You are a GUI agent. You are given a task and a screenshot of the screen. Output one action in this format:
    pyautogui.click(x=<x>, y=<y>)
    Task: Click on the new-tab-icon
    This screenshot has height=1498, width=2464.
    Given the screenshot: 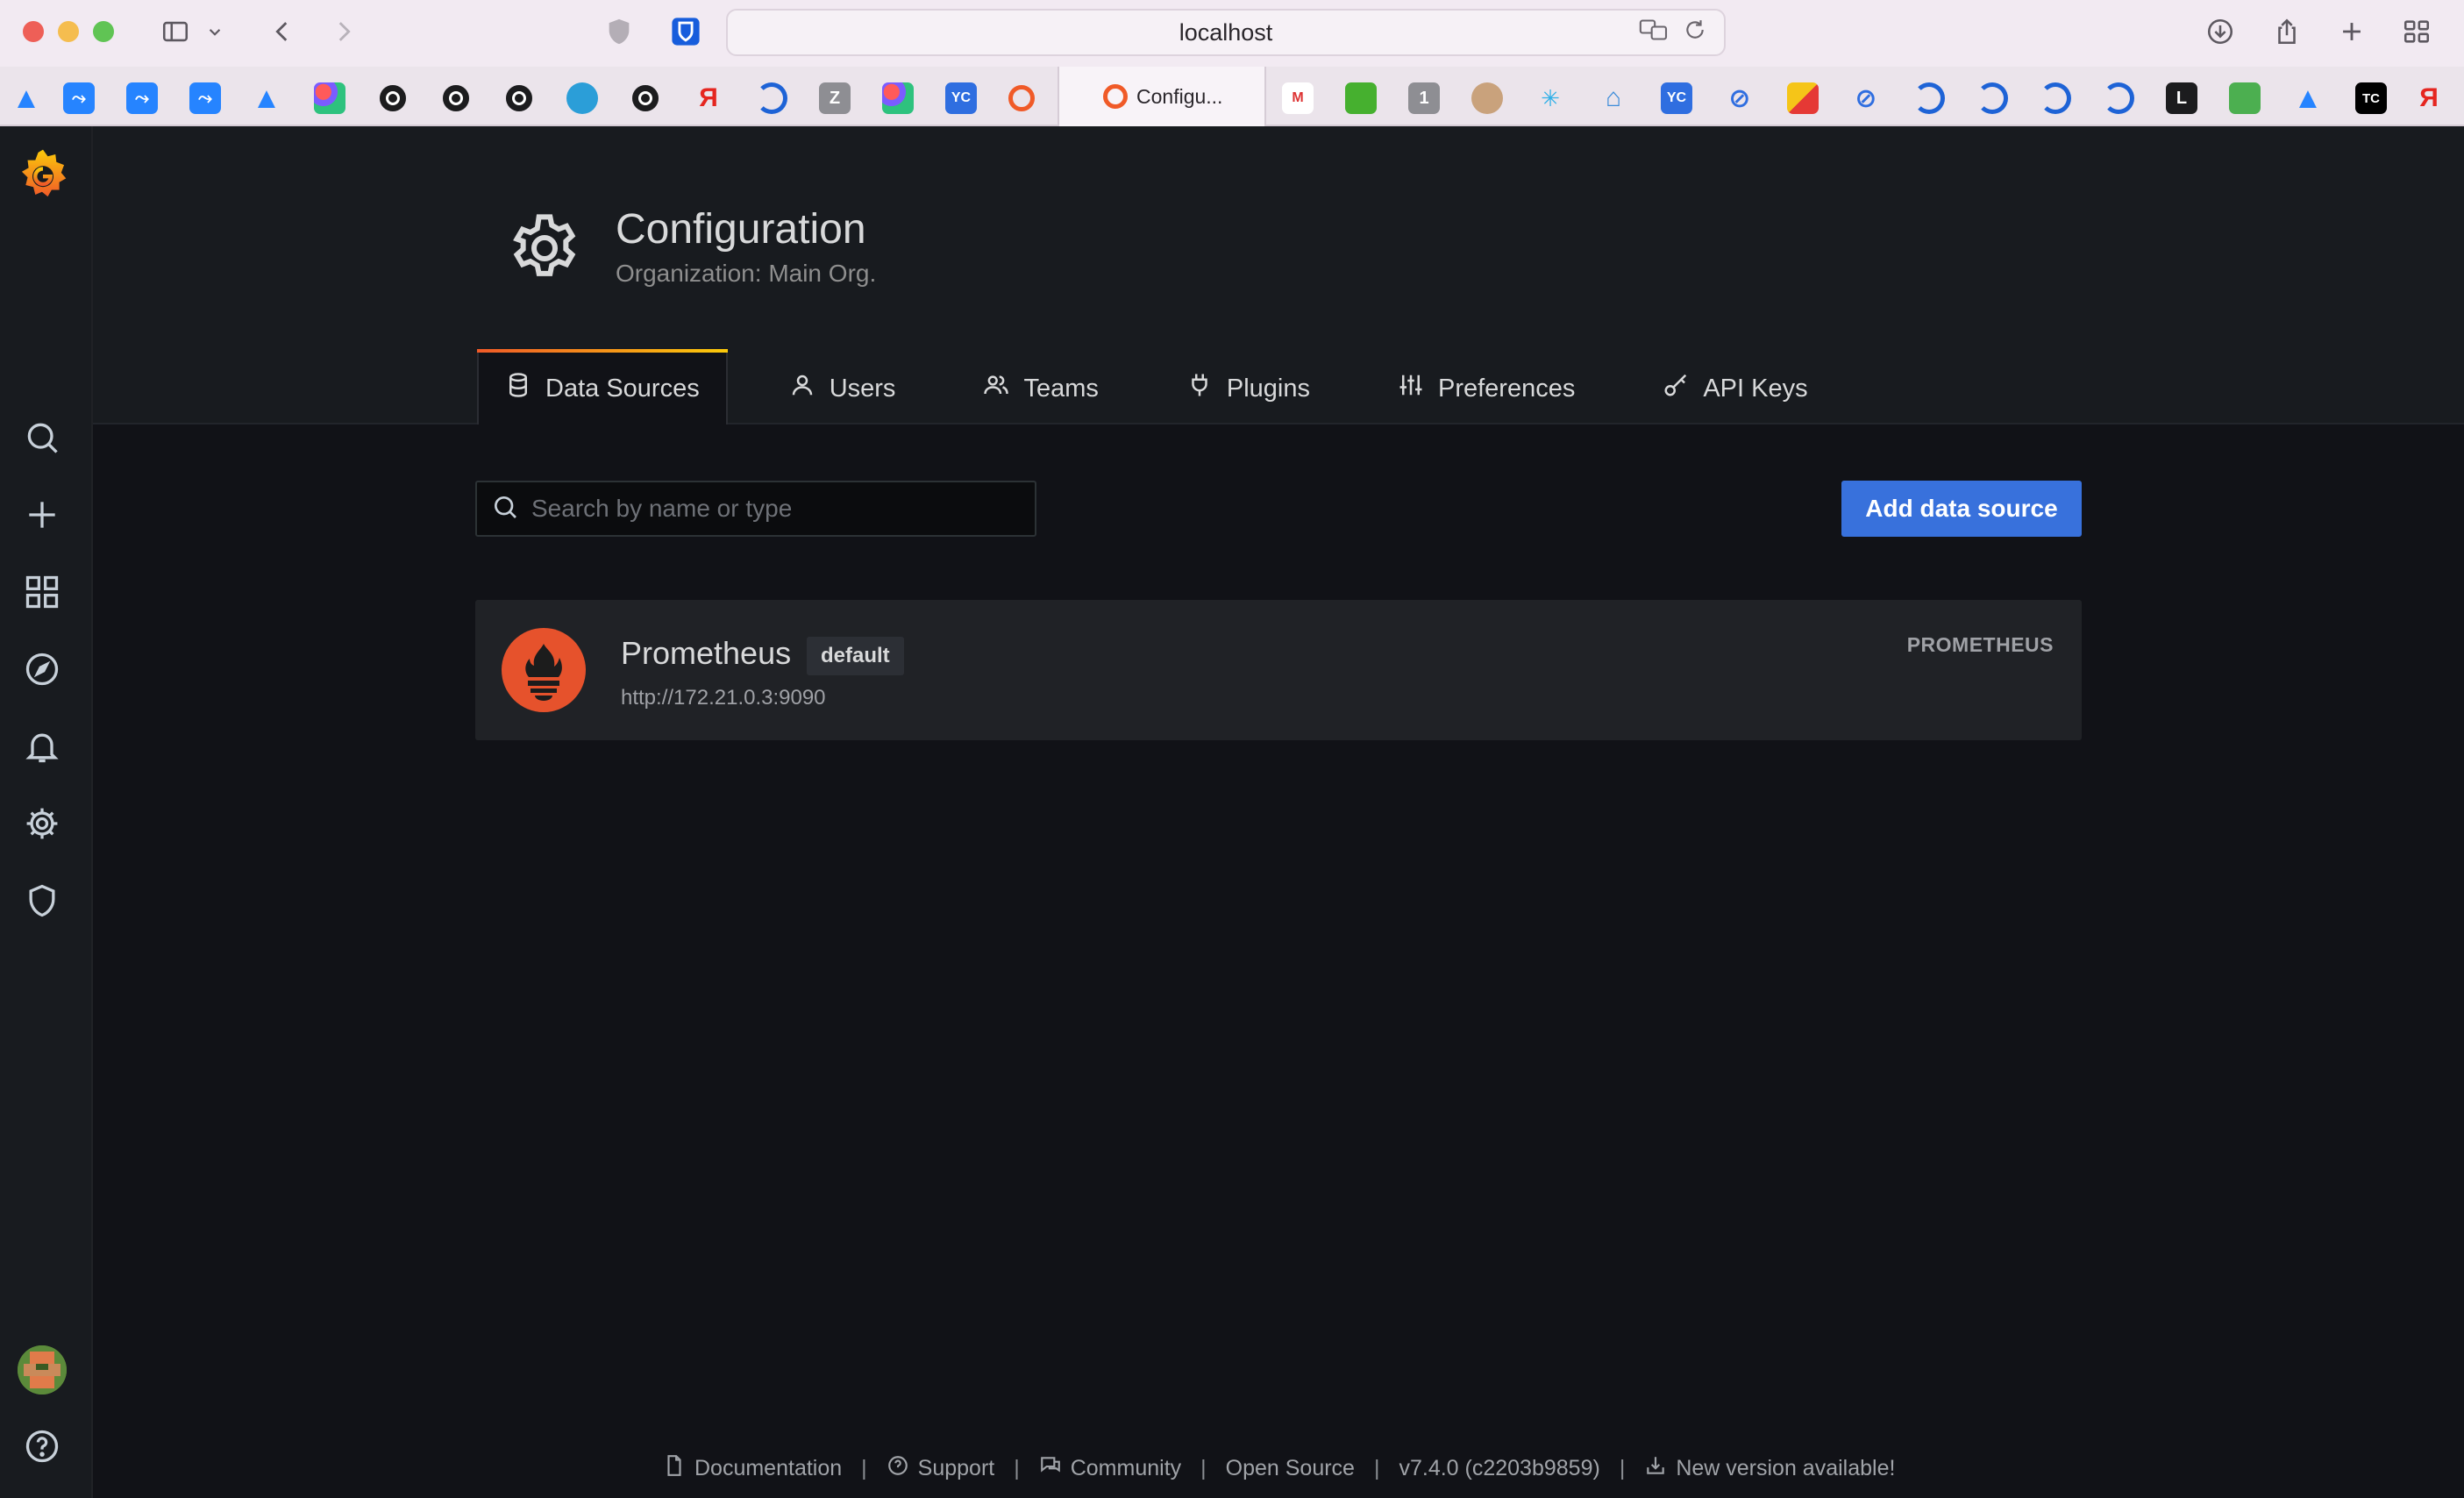 What is the action you would take?
    pyautogui.click(x=2351, y=31)
    